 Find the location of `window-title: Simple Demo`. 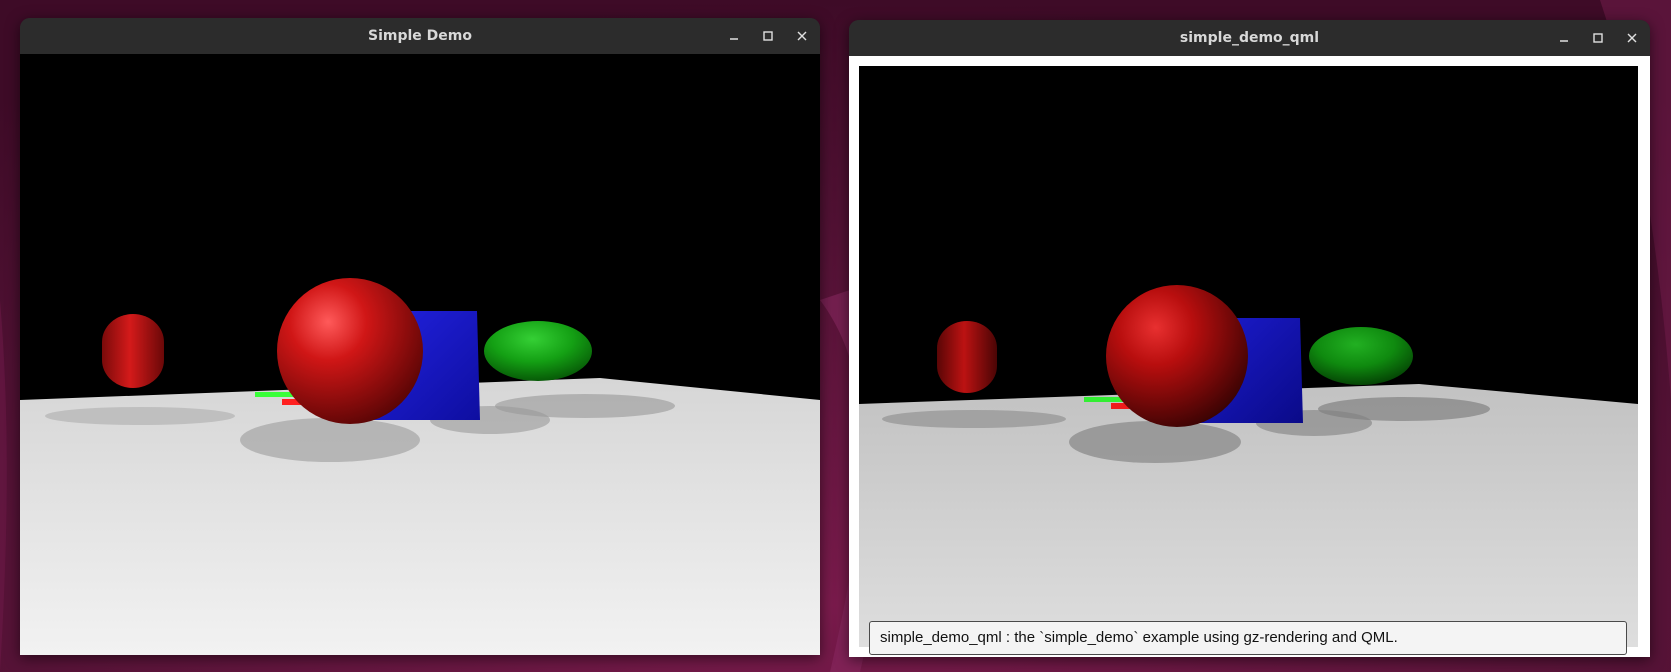

window-title: Simple Demo is located at coordinates (420, 36).